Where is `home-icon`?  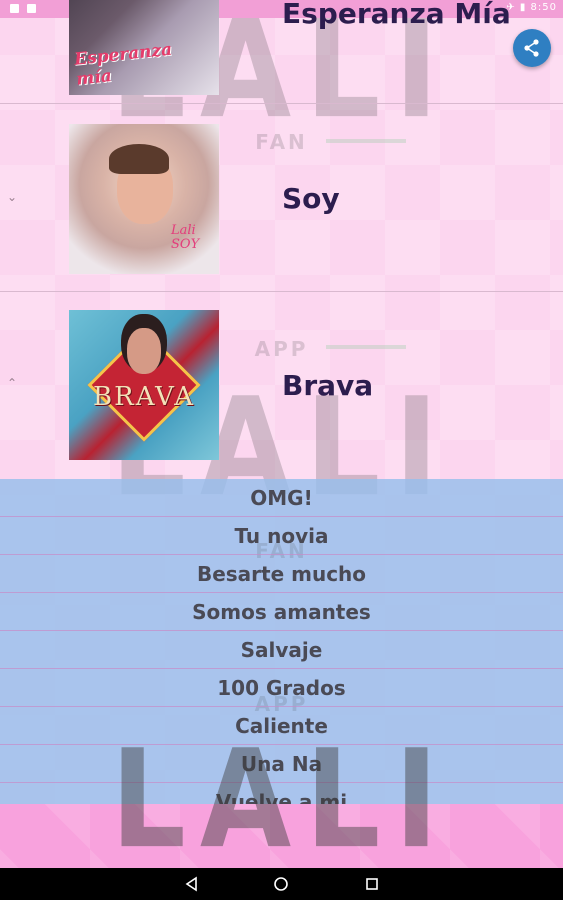 home-icon is located at coordinates (281, 884).